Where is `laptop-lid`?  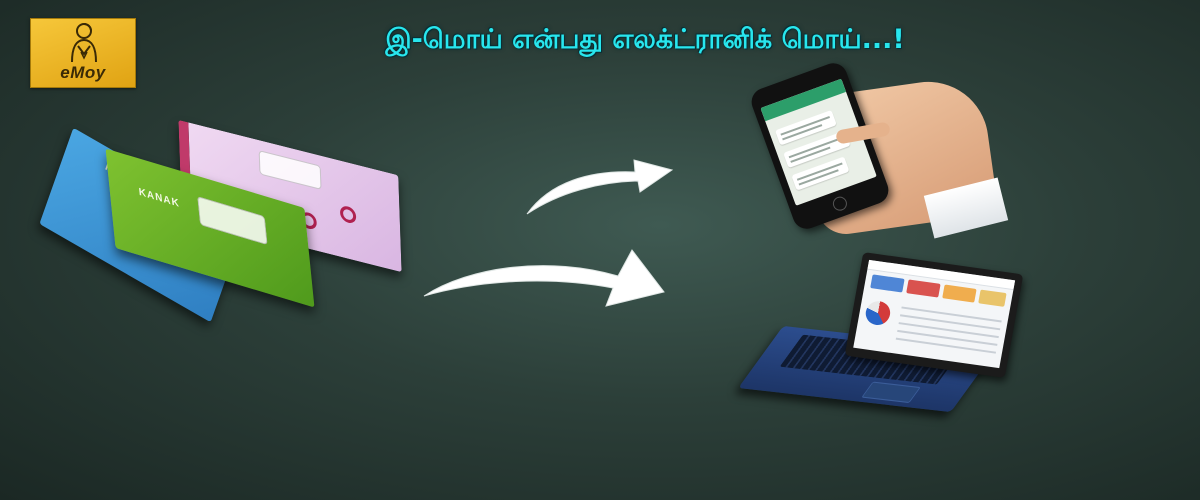
laptop-lid is located at coordinates (934, 315).